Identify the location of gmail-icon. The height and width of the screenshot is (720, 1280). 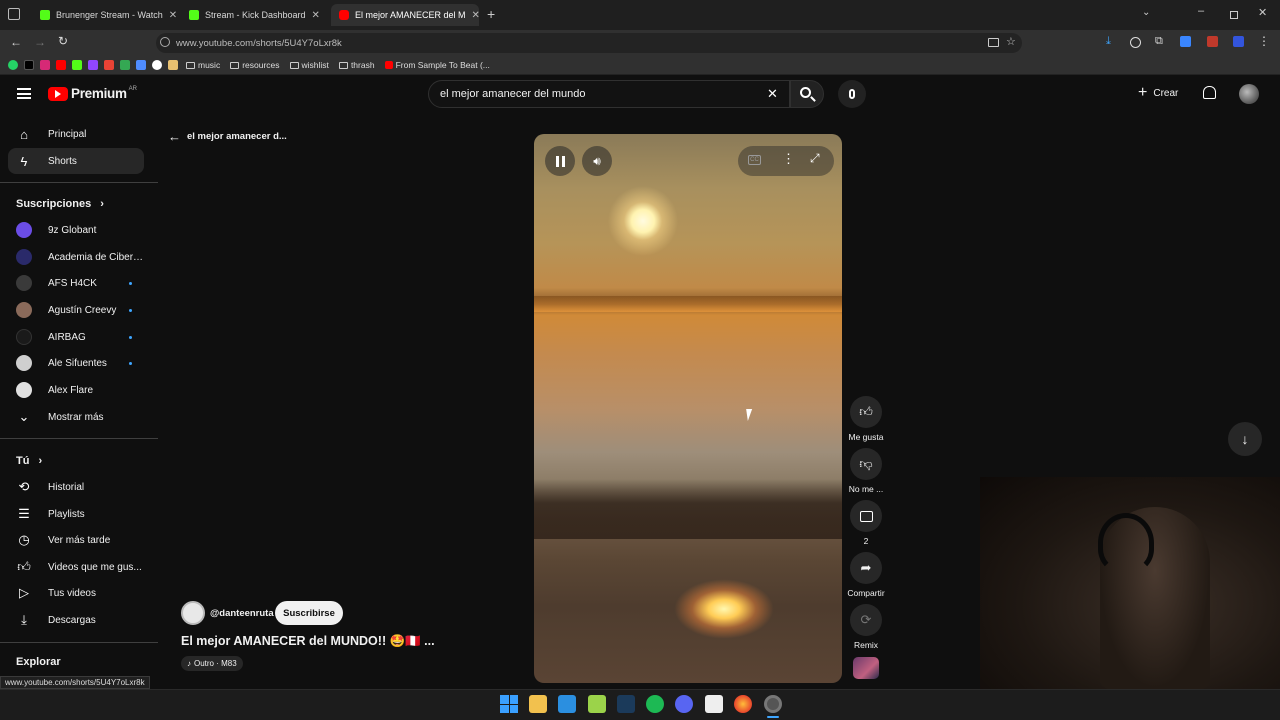
(109, 65).